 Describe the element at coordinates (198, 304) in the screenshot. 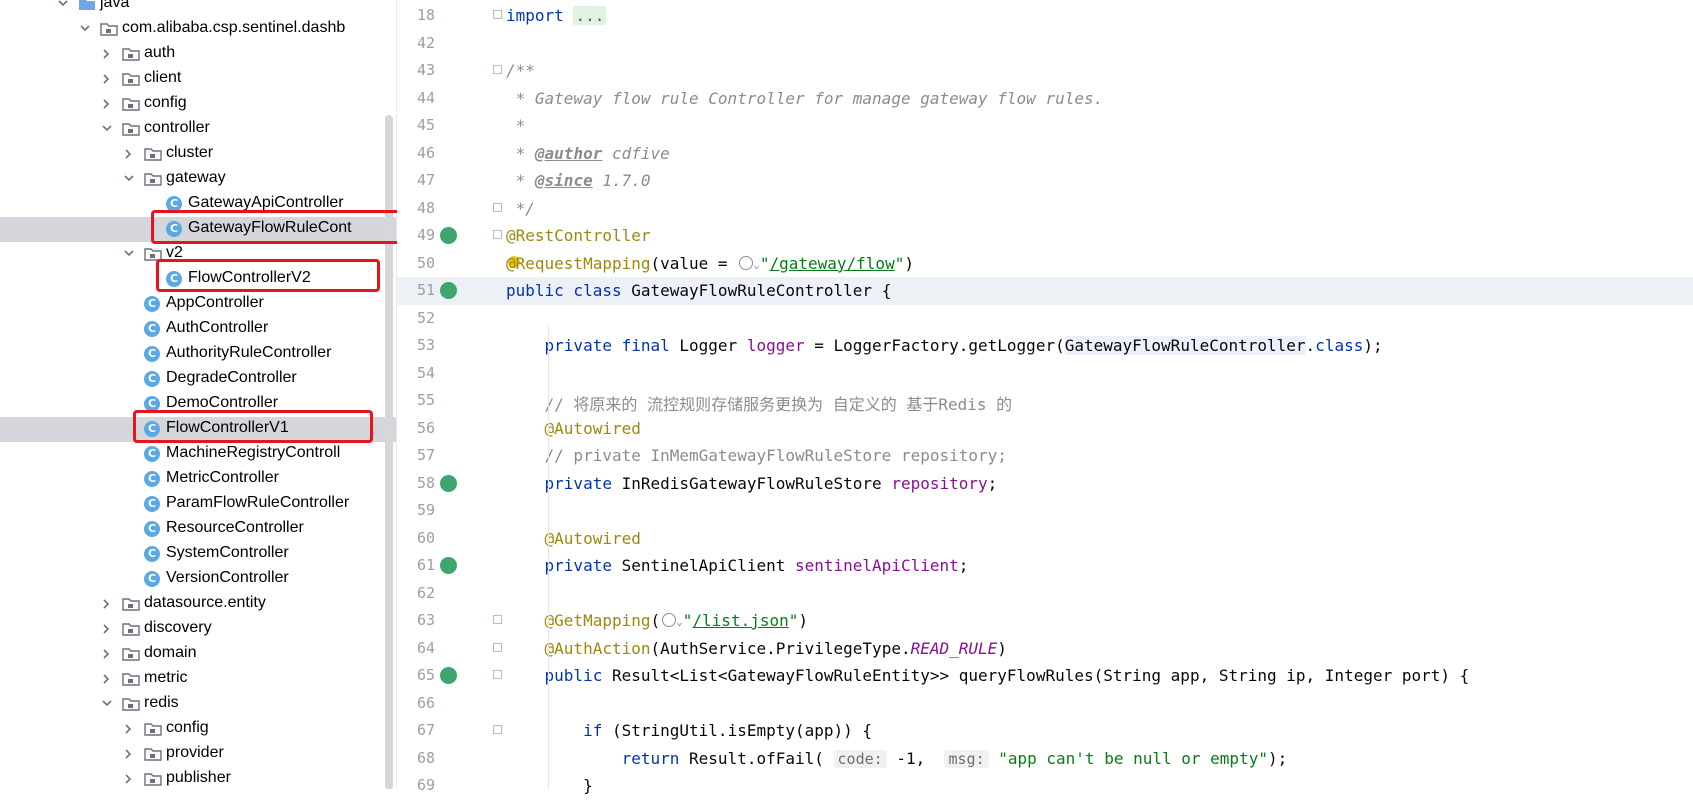

I see `tree-item-appcontroller: C AppController` at that location.